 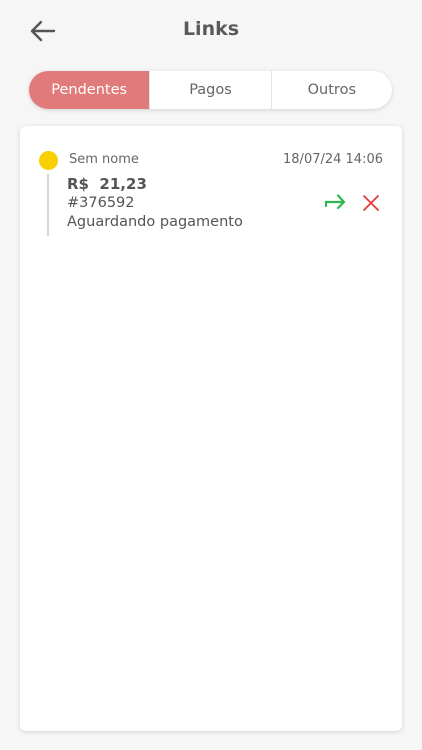 I want to click on share-link-button, so click(x=336, y=203).